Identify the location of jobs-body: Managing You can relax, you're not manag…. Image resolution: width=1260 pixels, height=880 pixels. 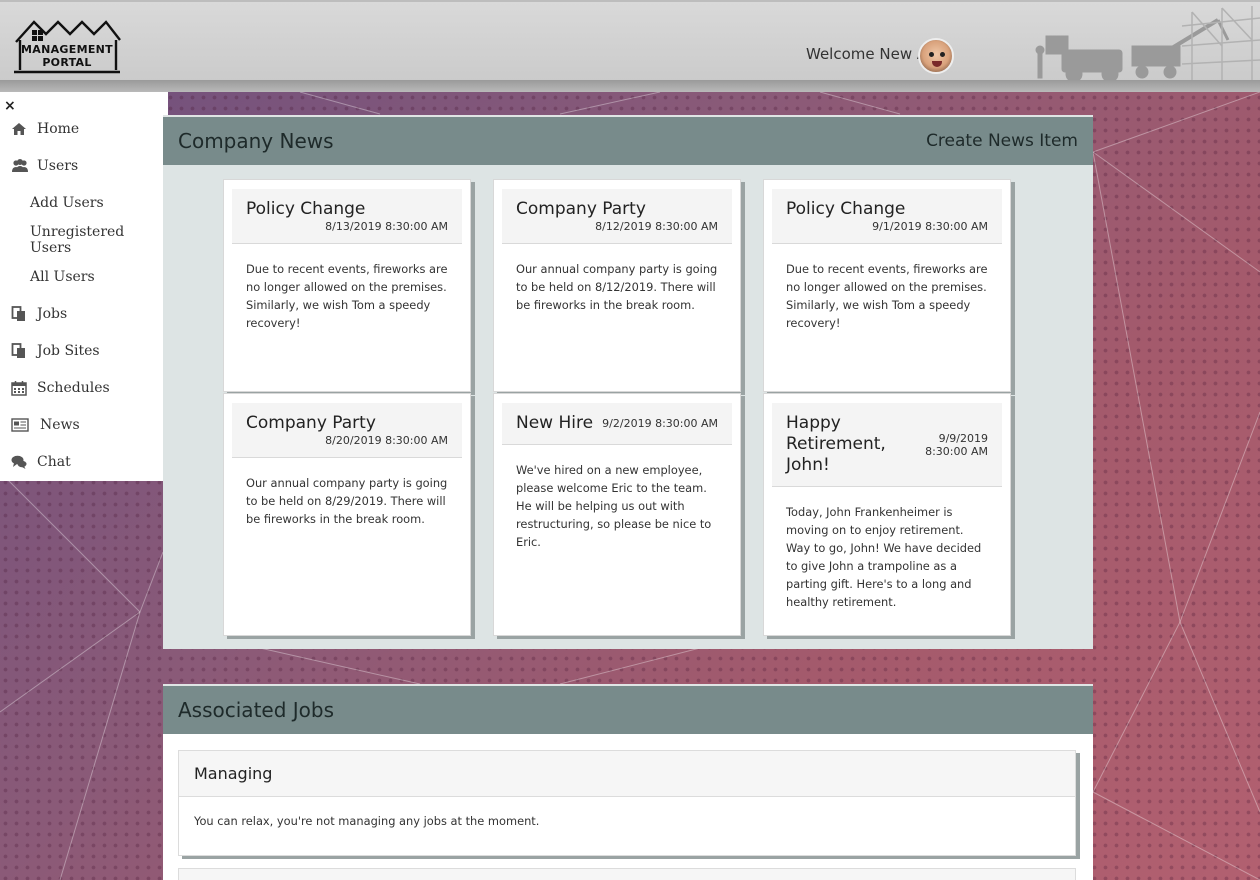
(628, 807).